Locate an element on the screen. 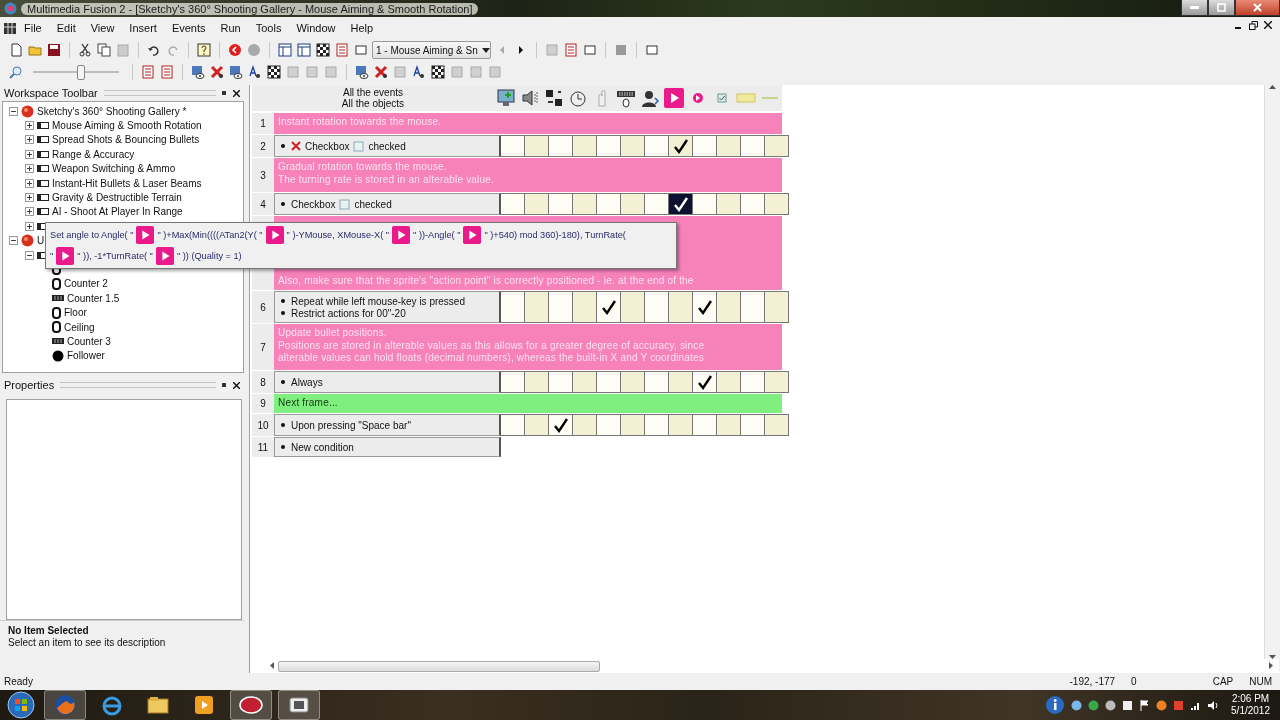 This screenshot has width=1280, height=720. scroll-right-icon is located at coordinates (1271, 665).